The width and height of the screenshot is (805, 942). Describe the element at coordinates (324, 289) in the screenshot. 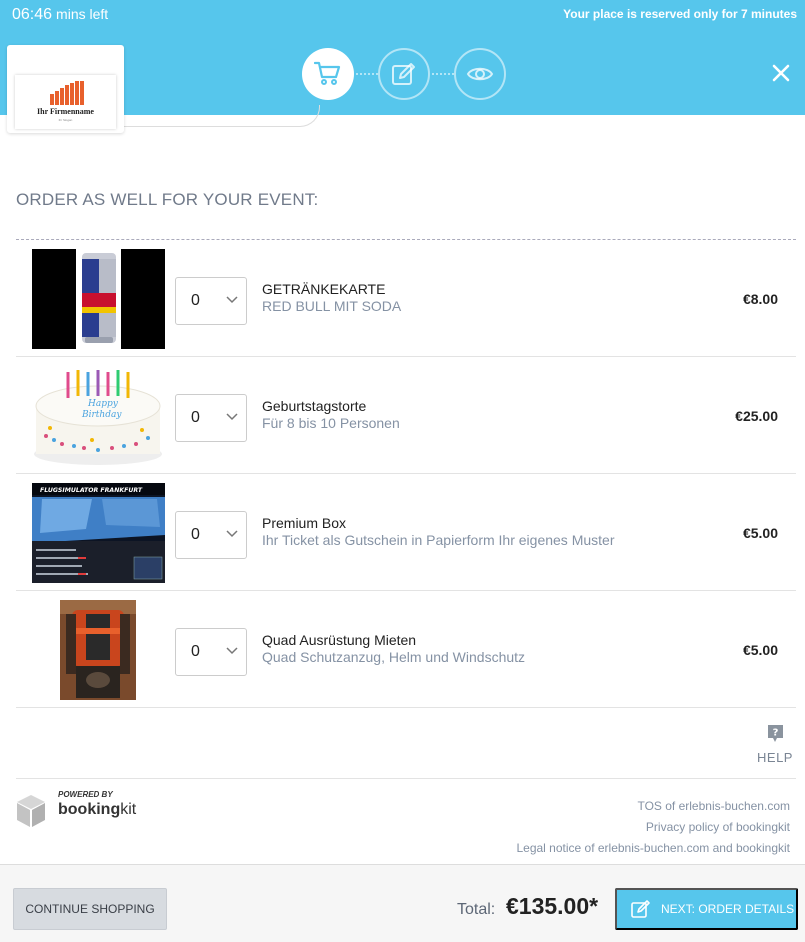

I see `product-title: GETRÄNKEKARTE` at that location.